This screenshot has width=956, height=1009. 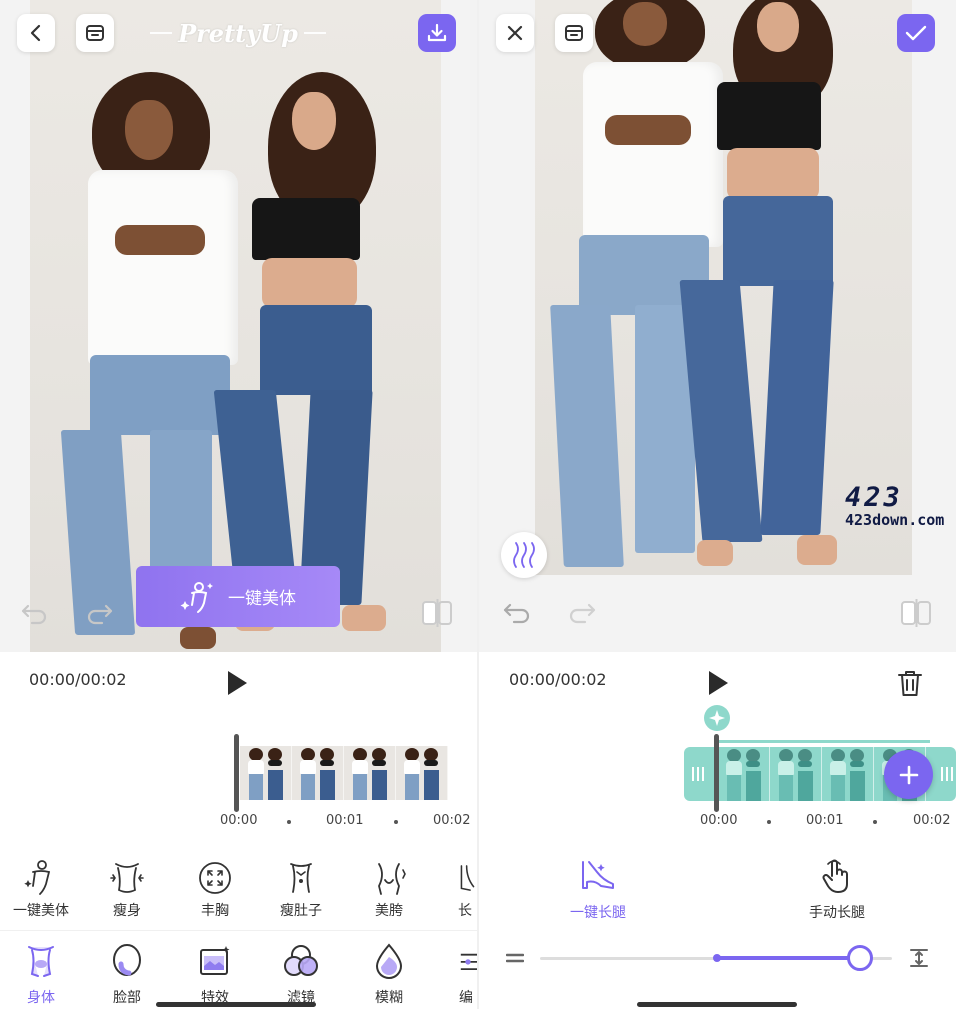 I want to click on tool-chest: 丰胸, so click(x=215, y=888).